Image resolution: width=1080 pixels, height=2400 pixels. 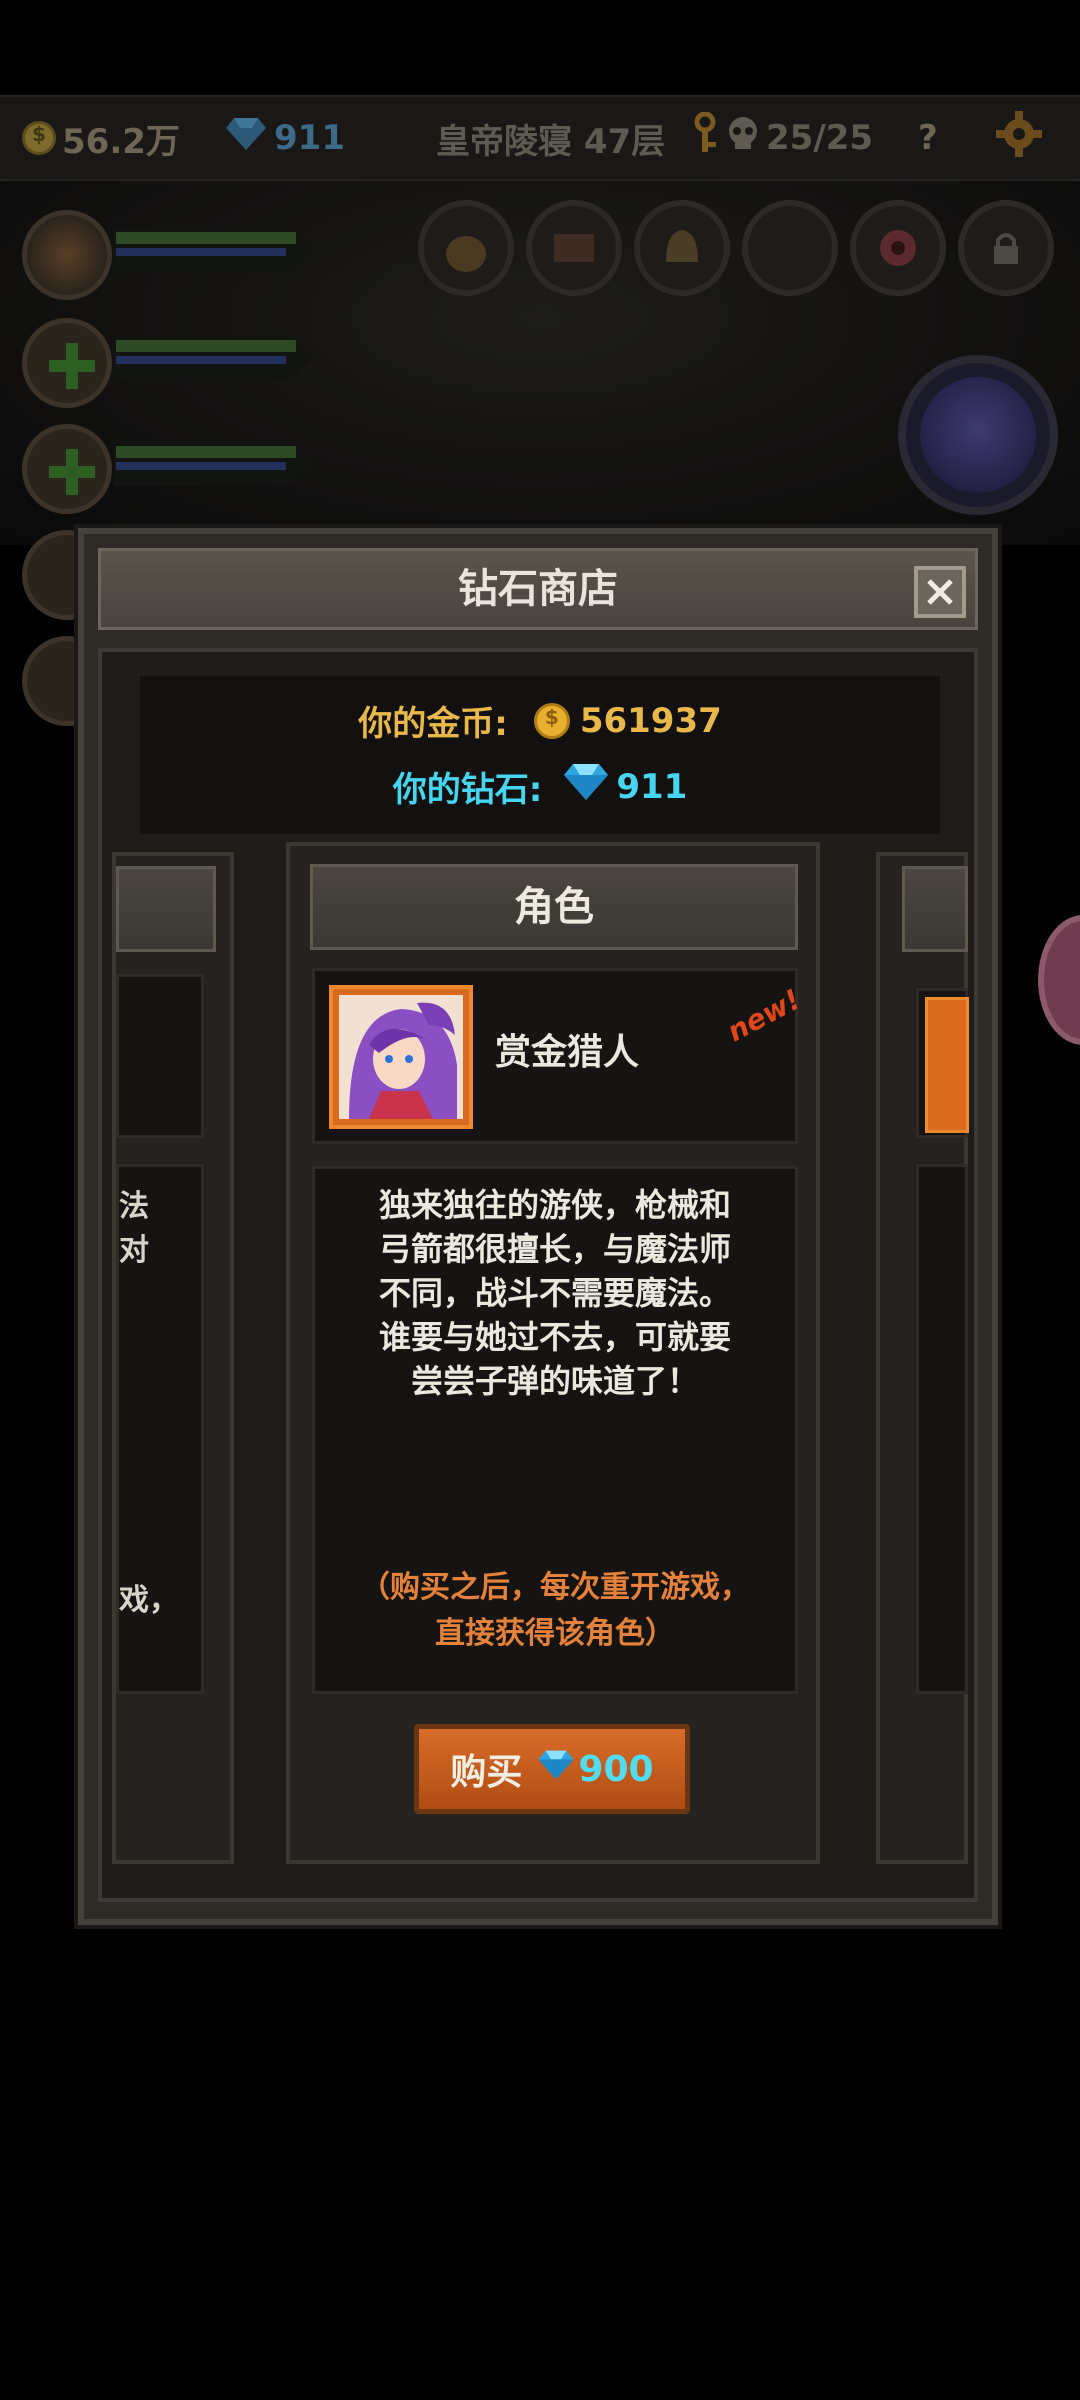 I want to click on book-icon, so click(x=574, y=248).